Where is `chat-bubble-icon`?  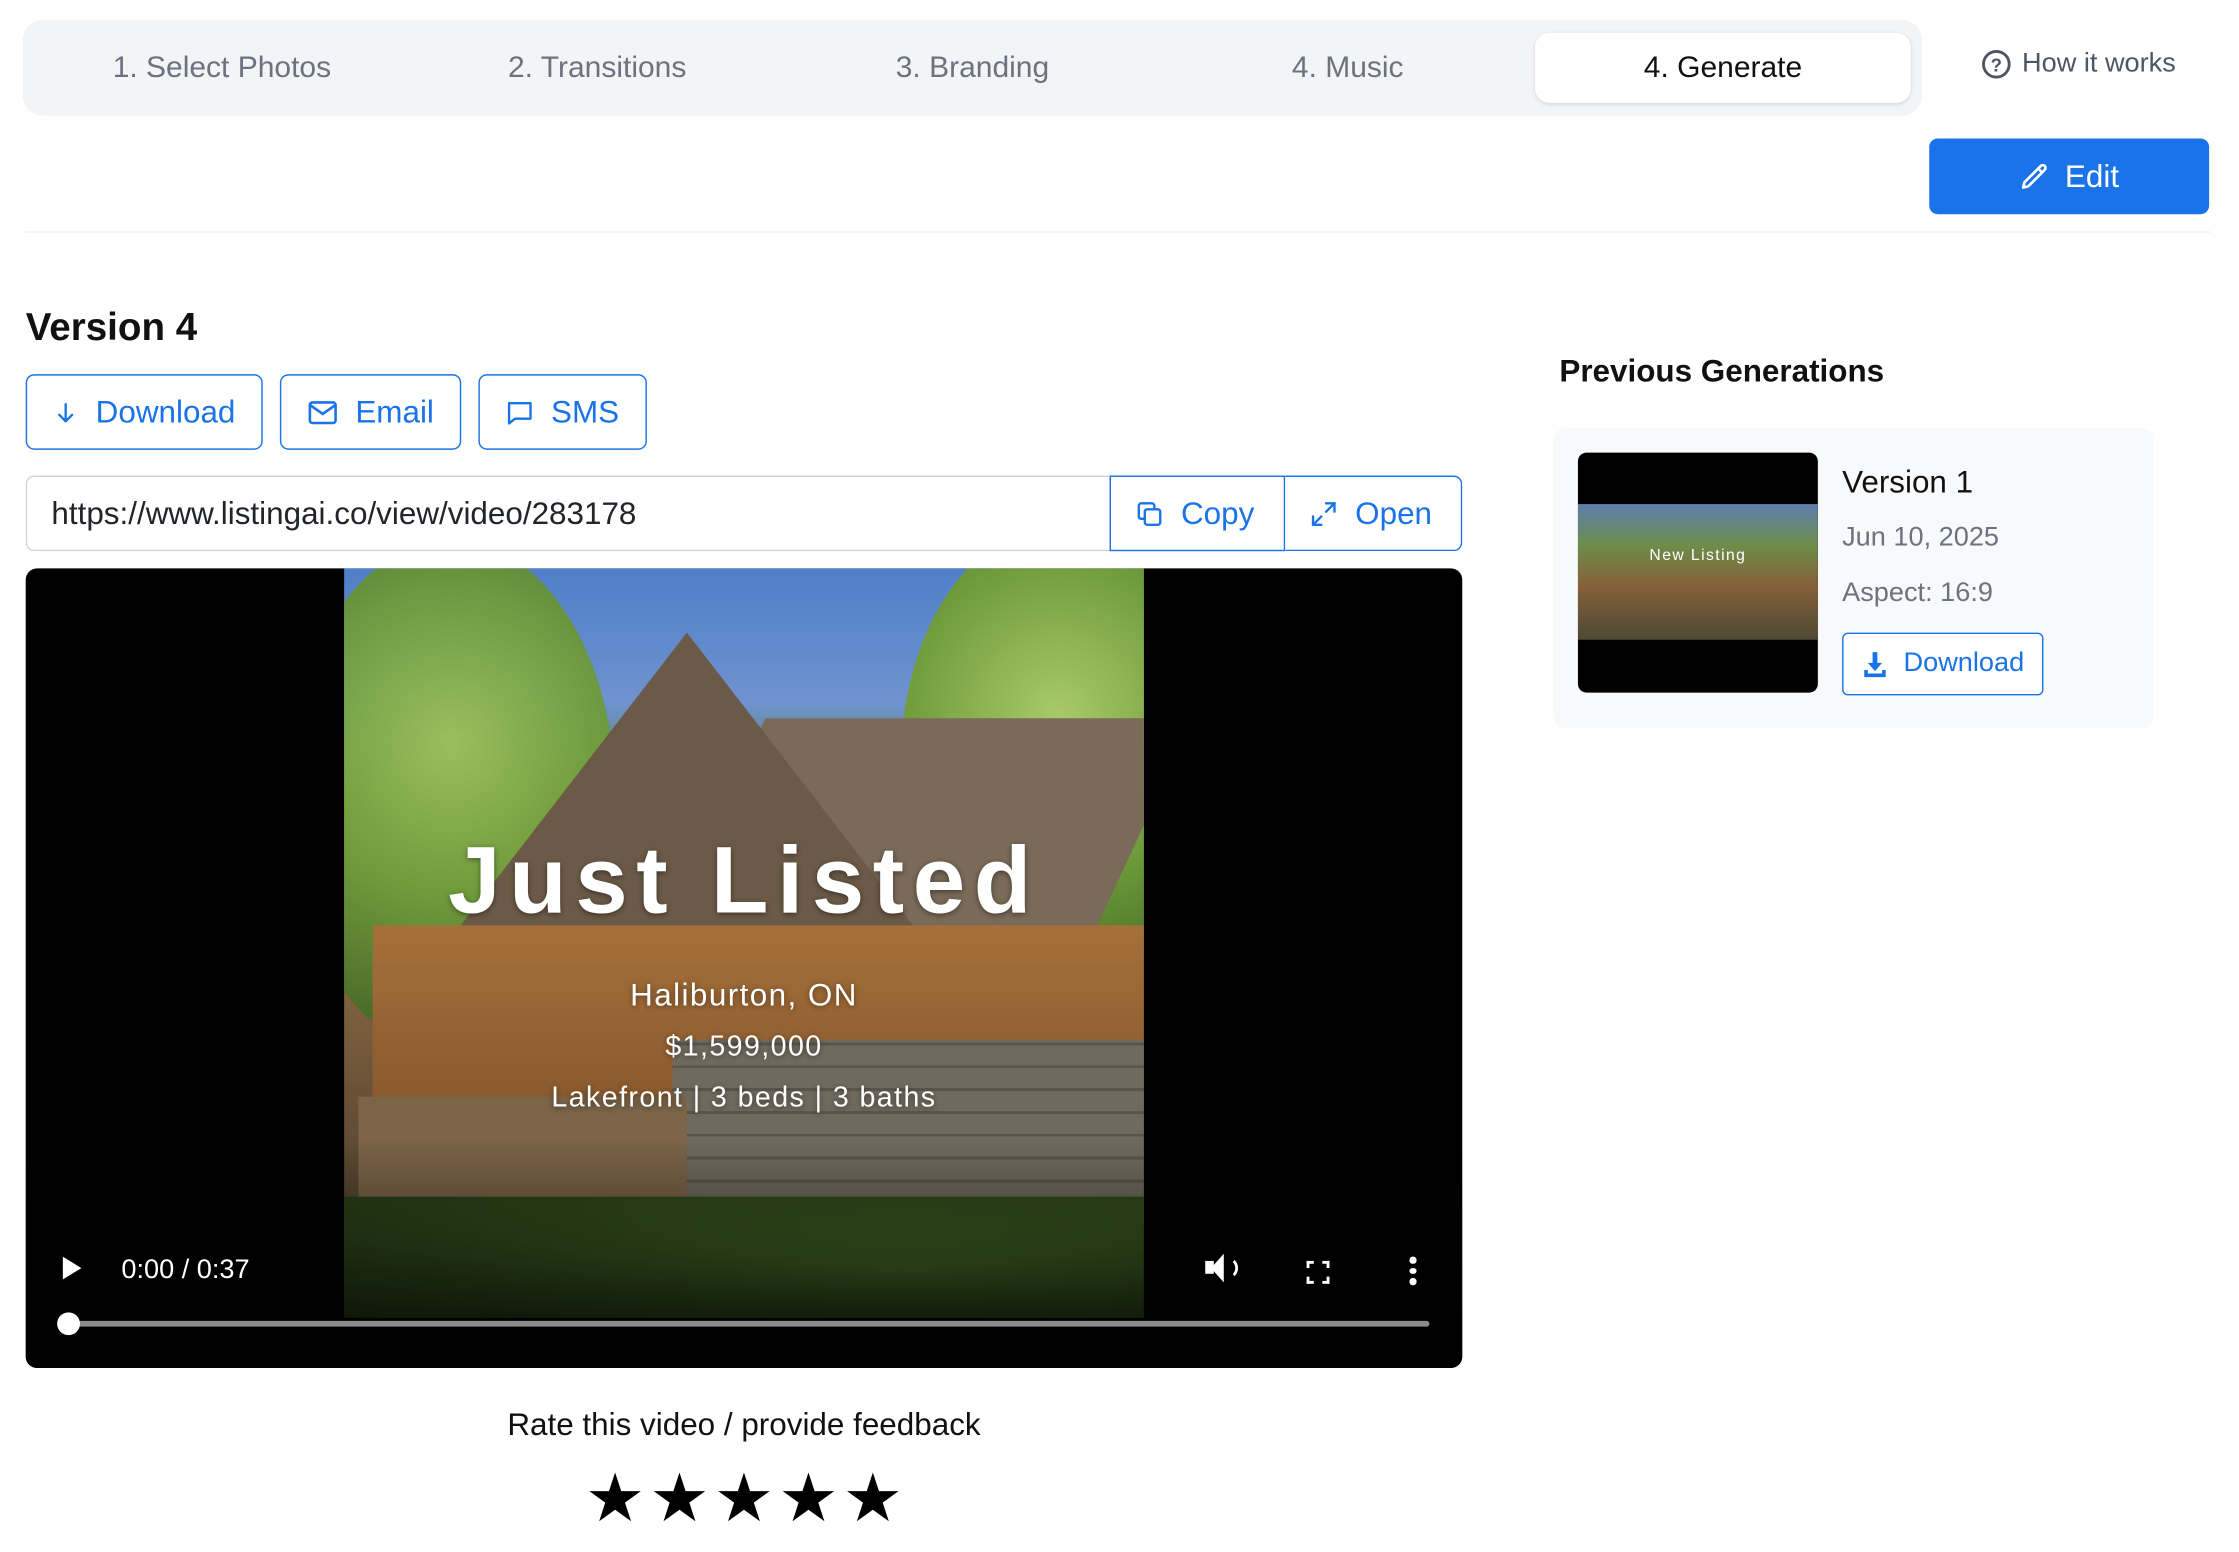
chat-bubble-icon is located at coordinates (519, 412).